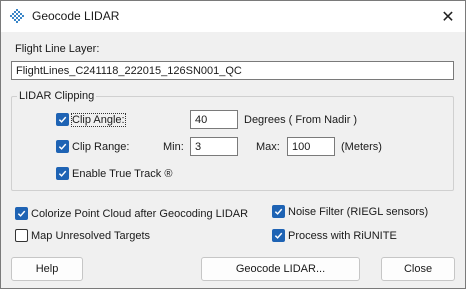 The image size is (466, 289). What do you see at coordinates (232, 70) in the screenshot?
I see `flight-line-field: FlightLines_C241118_222015_126SN001_QC` at bounding box center [232, 70].